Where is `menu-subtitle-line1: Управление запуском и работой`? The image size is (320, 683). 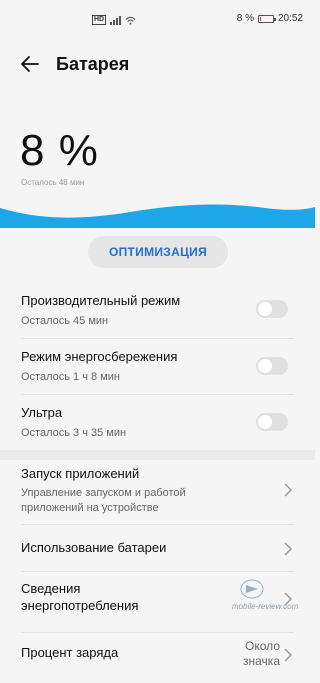 menu-subtitle-line1: Управление запуском и работой is located at coordinates (103, 493).